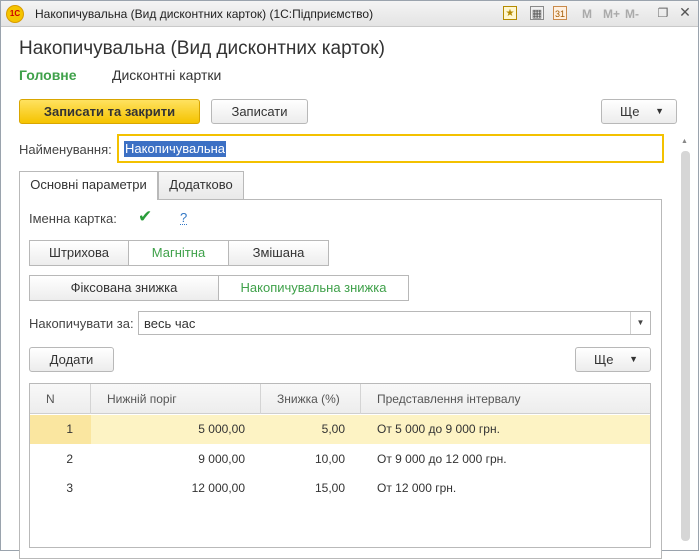 This screenshot has height=559, width=699. I want to click on tab-main-parameters: Основні параметри, so click(88, 185).